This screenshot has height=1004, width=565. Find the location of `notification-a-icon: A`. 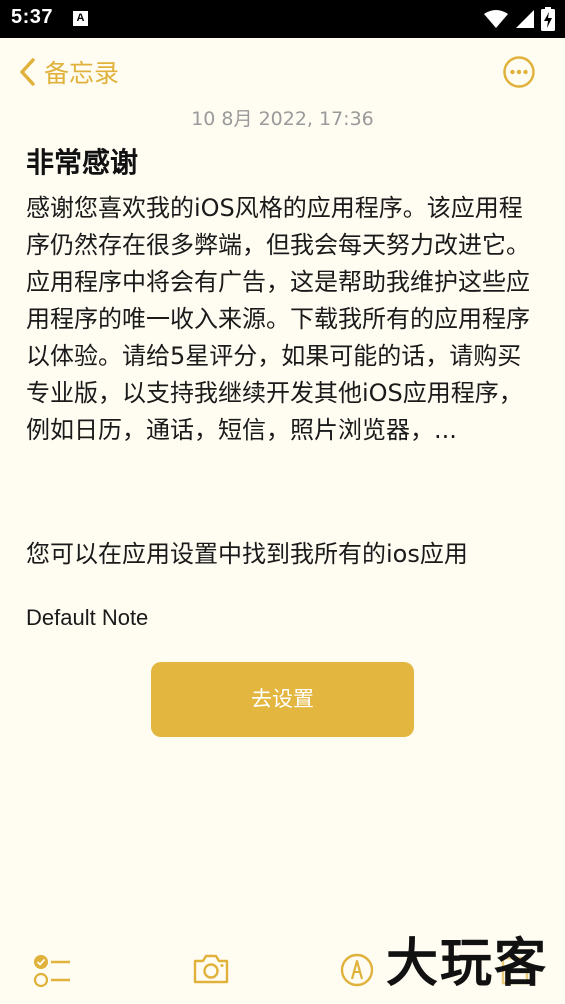

notification-a-icon: A is located at coordinates (80, 18).